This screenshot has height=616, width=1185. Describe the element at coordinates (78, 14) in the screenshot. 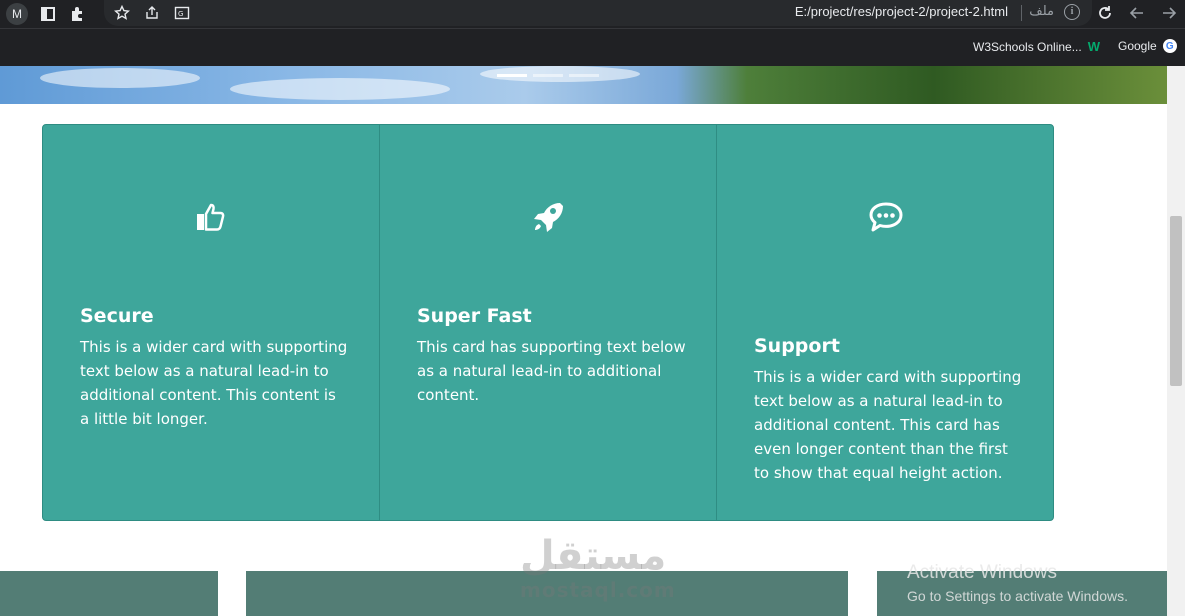

I see `extensions-icon` at that location.